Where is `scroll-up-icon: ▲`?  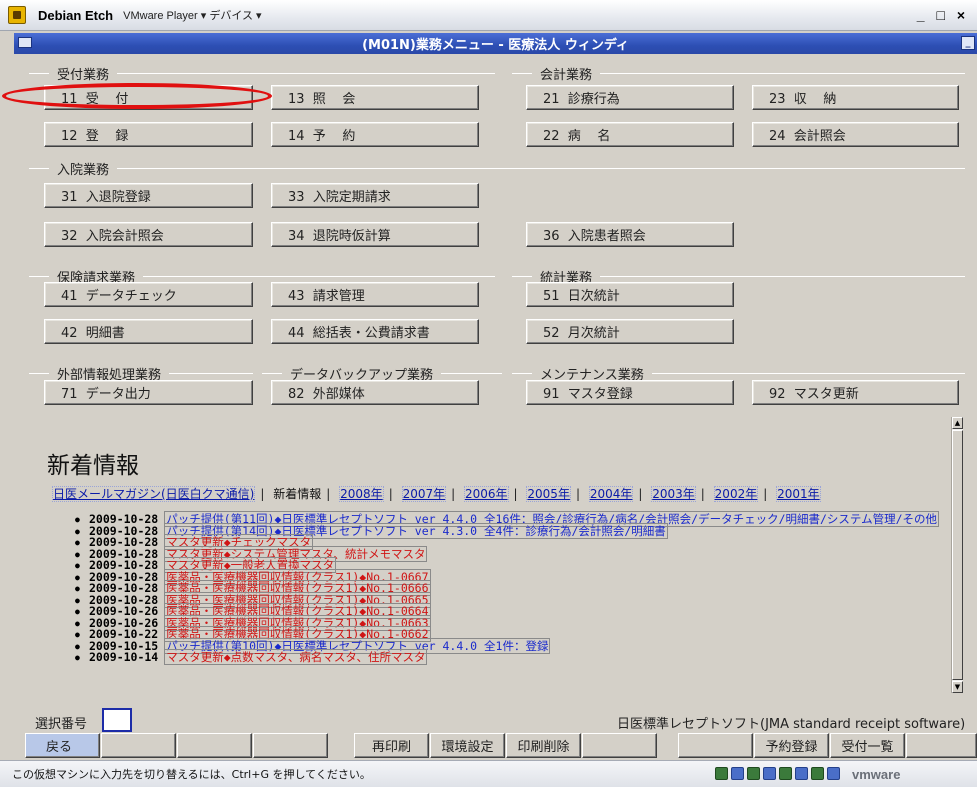
scroll-up-icon: ▲ is located at coordinates (957, 423).